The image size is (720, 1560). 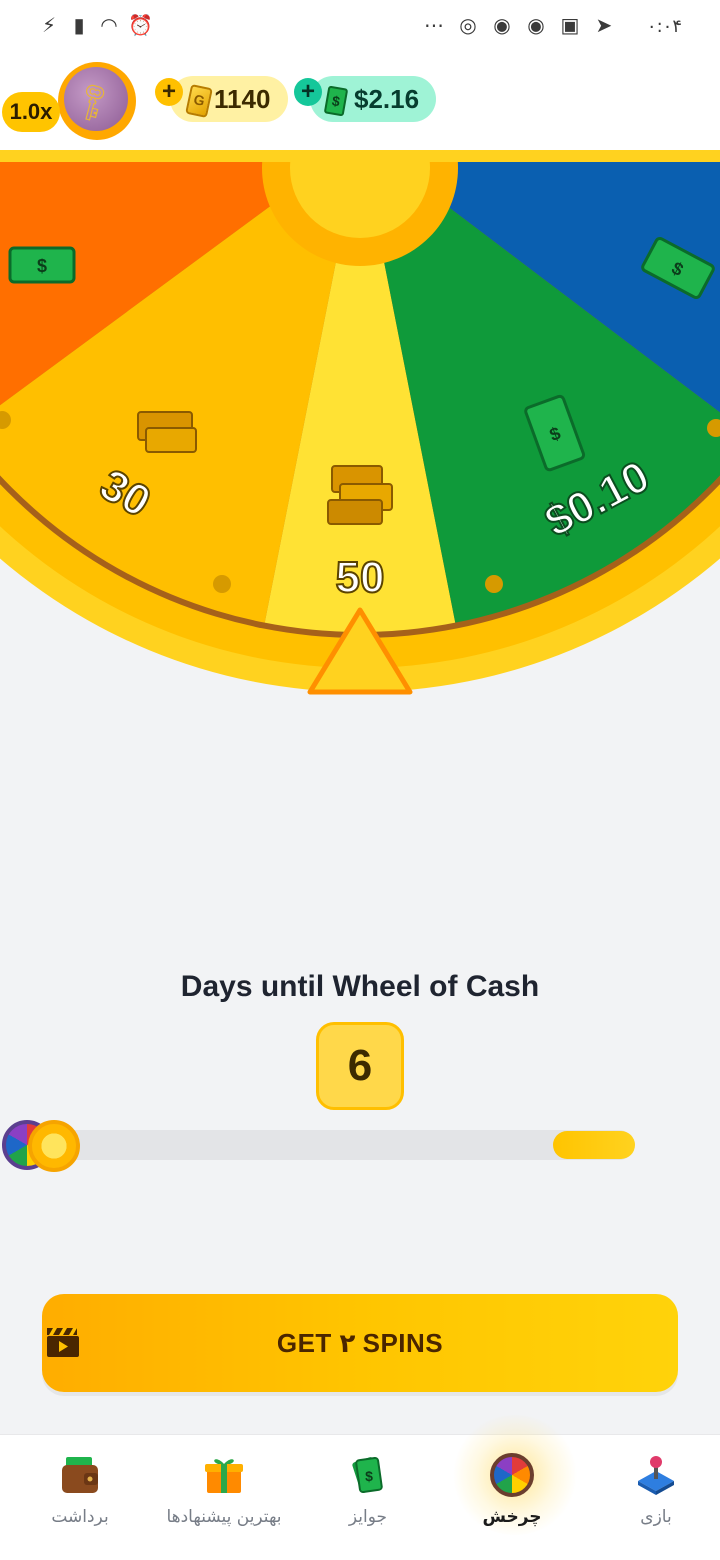 What do you see at coordinates (552, 26) in the screenshot?
I see `status-icons-right: ⋯ ◎ ◉ ◉ ▣ ➤ ۰:۰۴` at bounding box center [552, 26].